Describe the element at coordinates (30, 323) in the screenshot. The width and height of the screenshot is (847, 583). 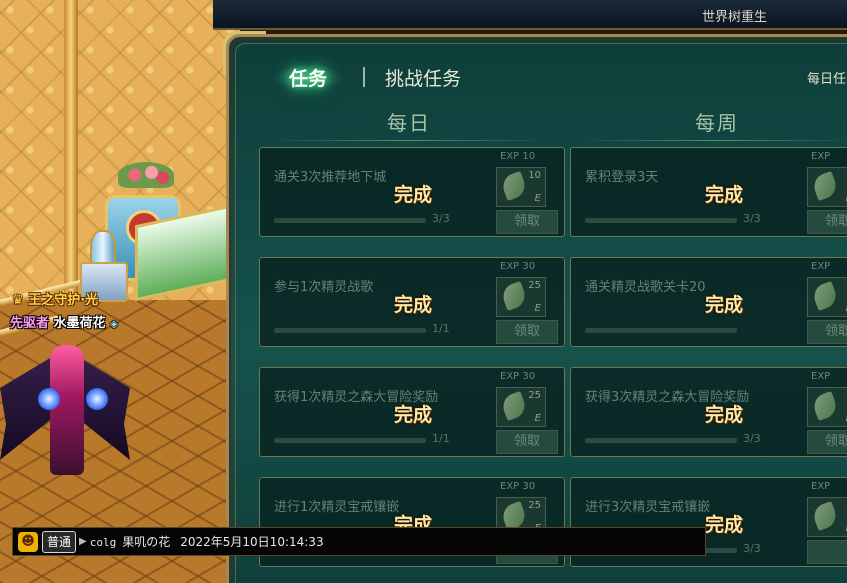
I see `character-role: 先驱者` at that location.